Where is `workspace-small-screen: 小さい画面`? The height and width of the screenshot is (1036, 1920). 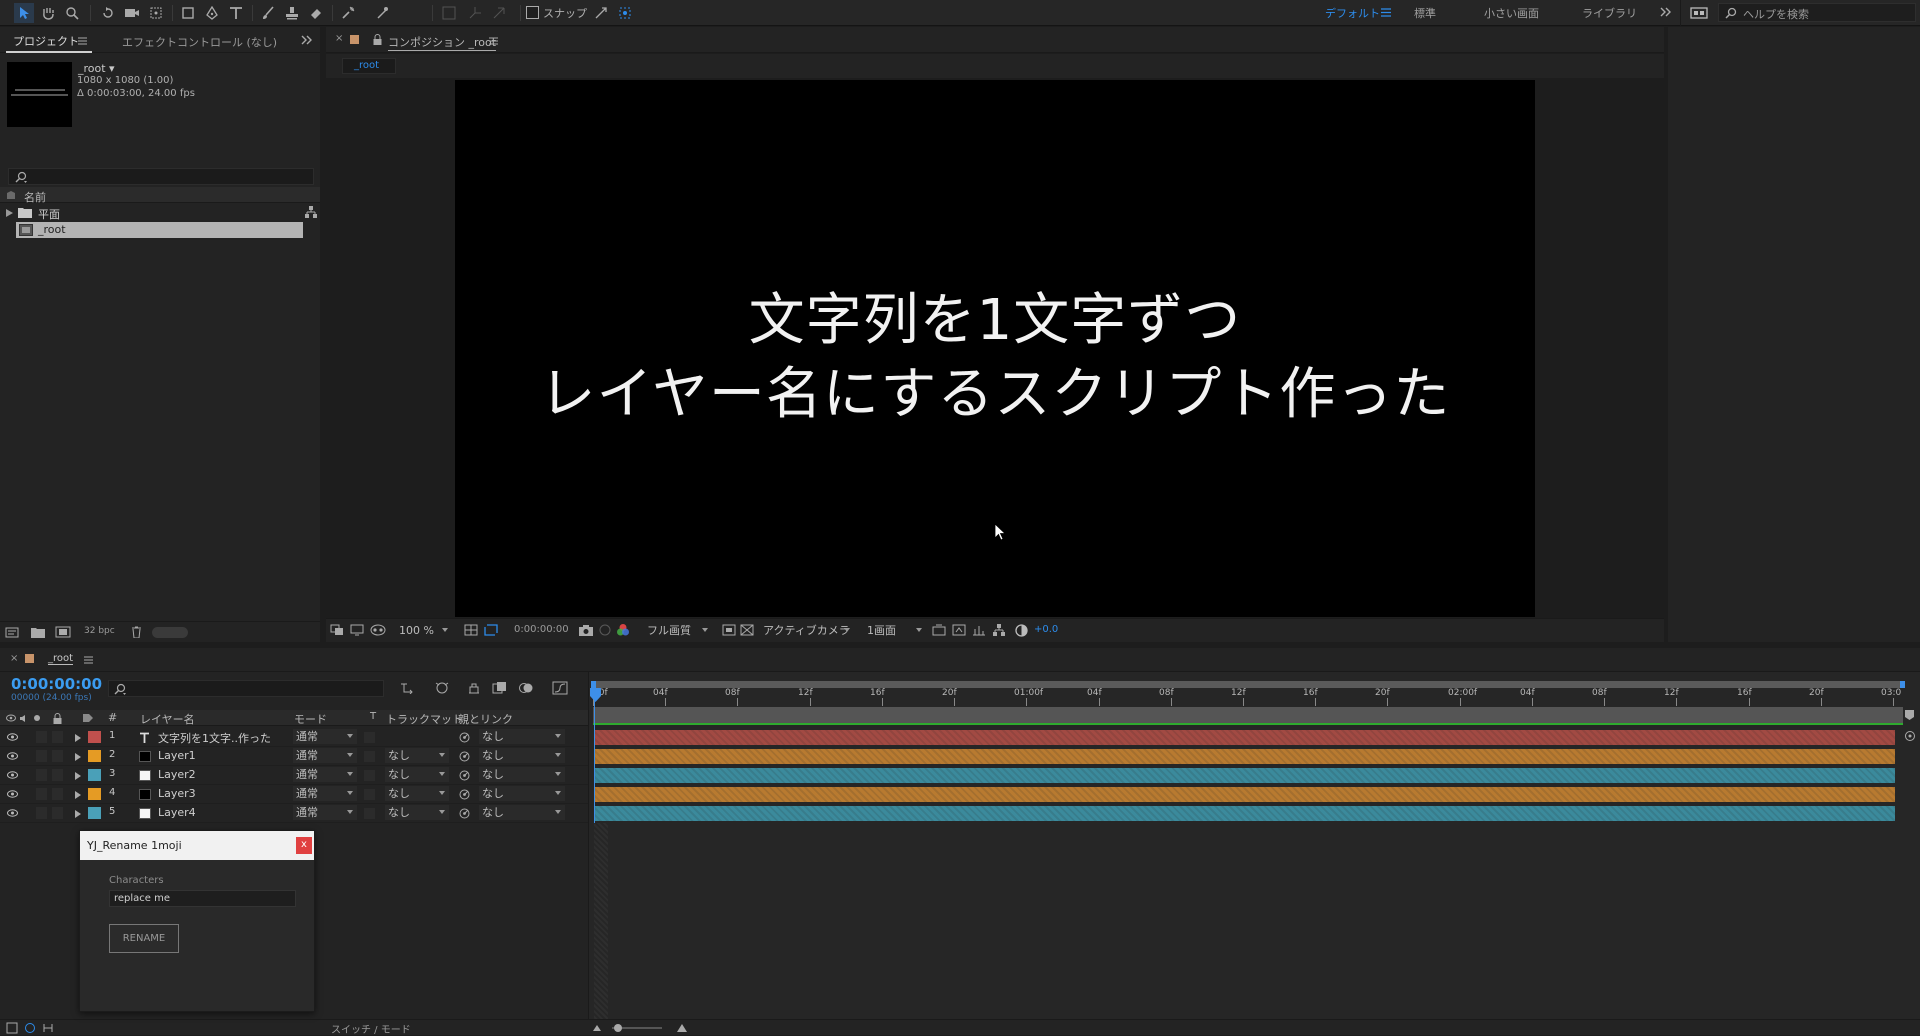 workspace-small-screen: 小さい画面 is located at coordinates (1511, 13).